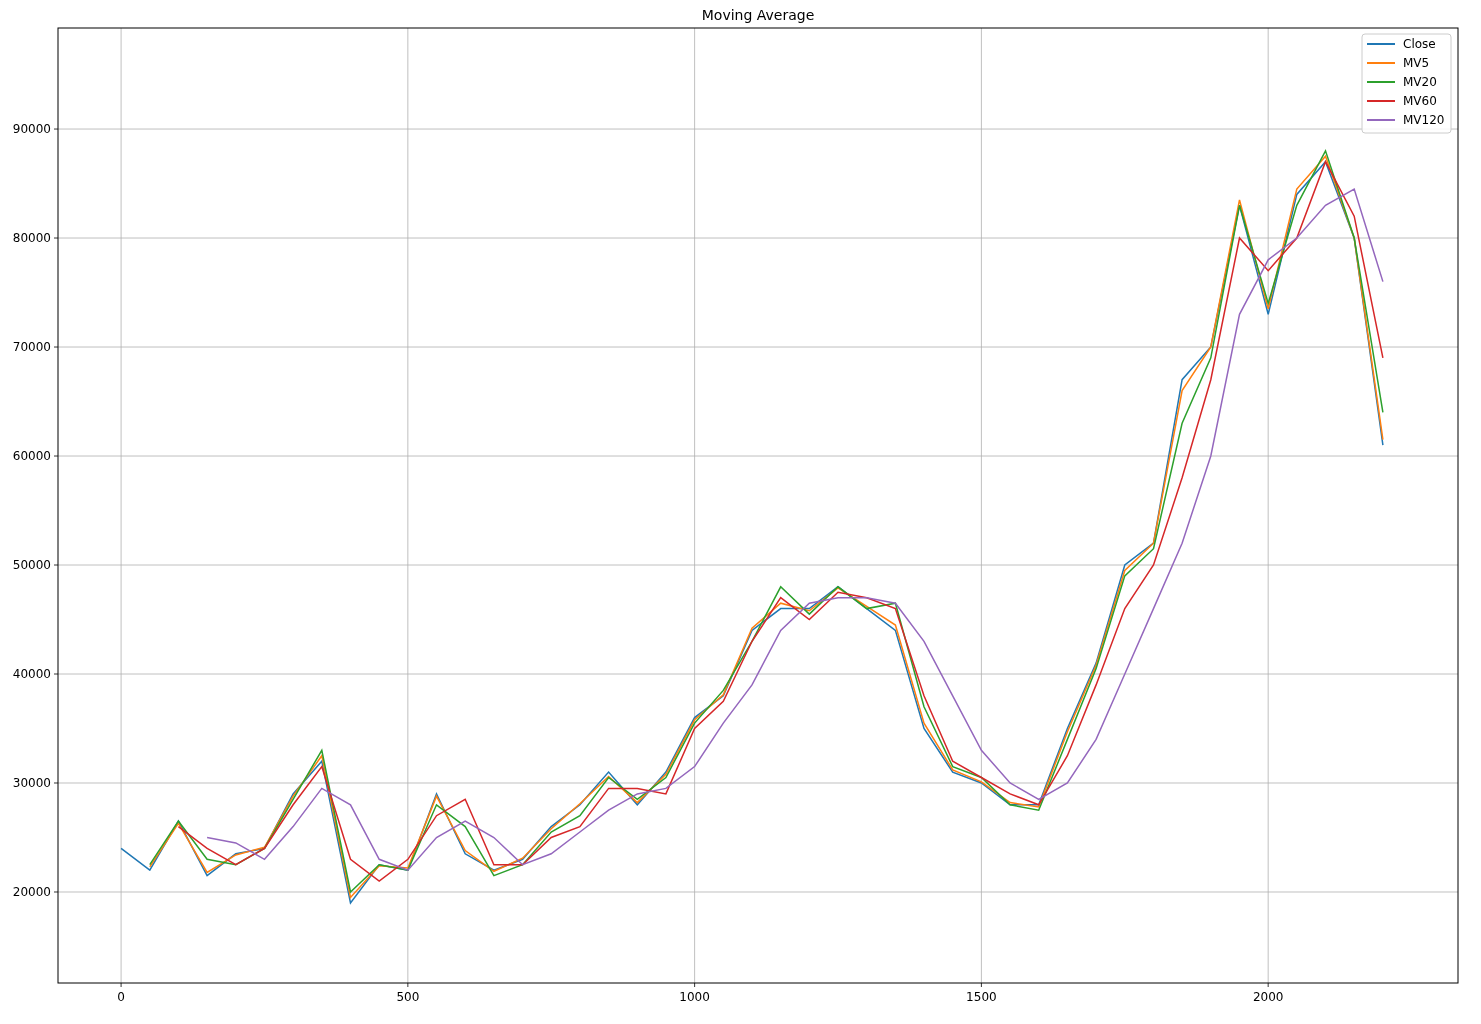 Image resolution: width=1481 pixels, height=1024 pixels. I want to click on tick-label: 40000, so click(31, 674).